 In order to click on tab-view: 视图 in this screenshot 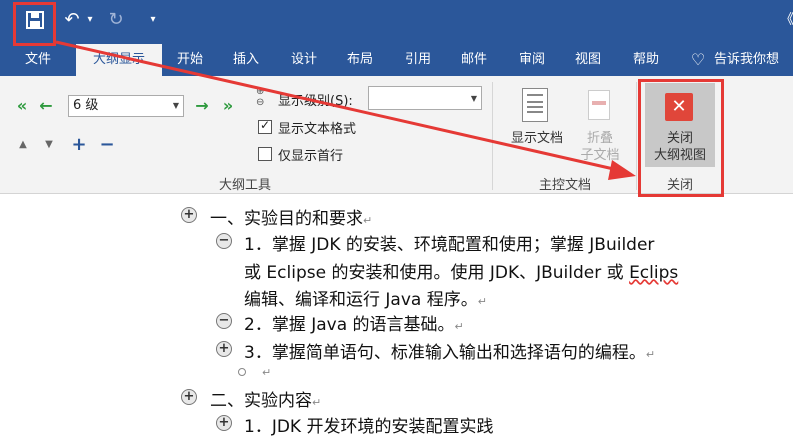, I will do `click(588, 60)`.